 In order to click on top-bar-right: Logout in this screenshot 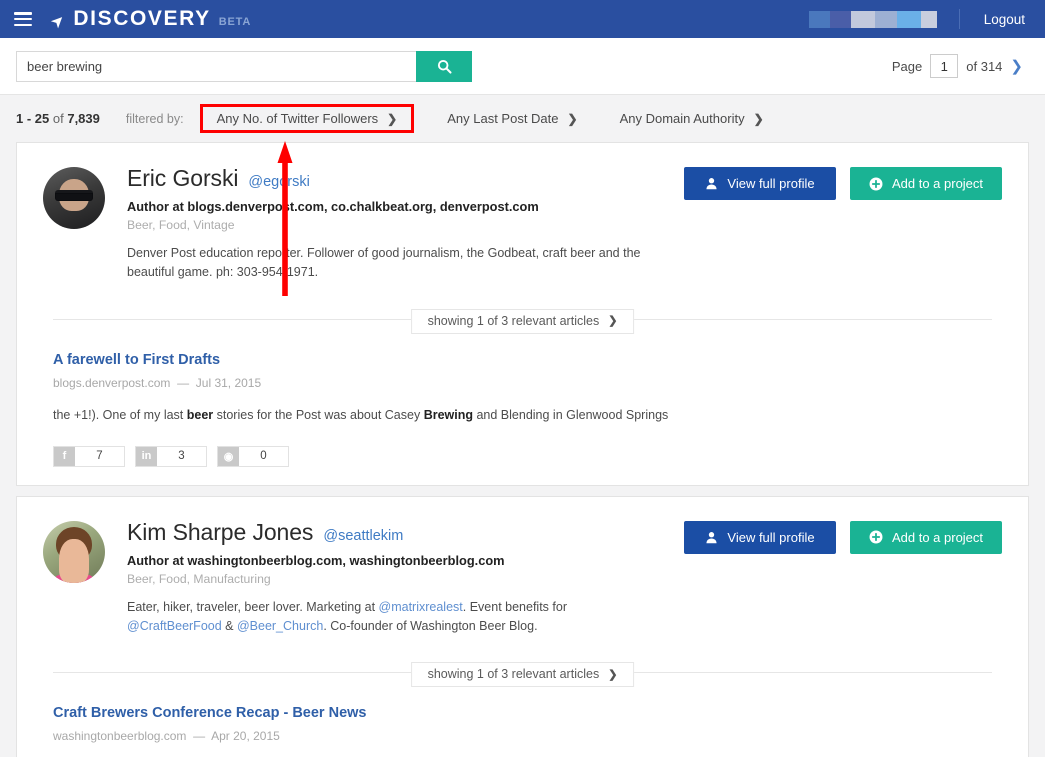, I will do `click(919, 19)`.